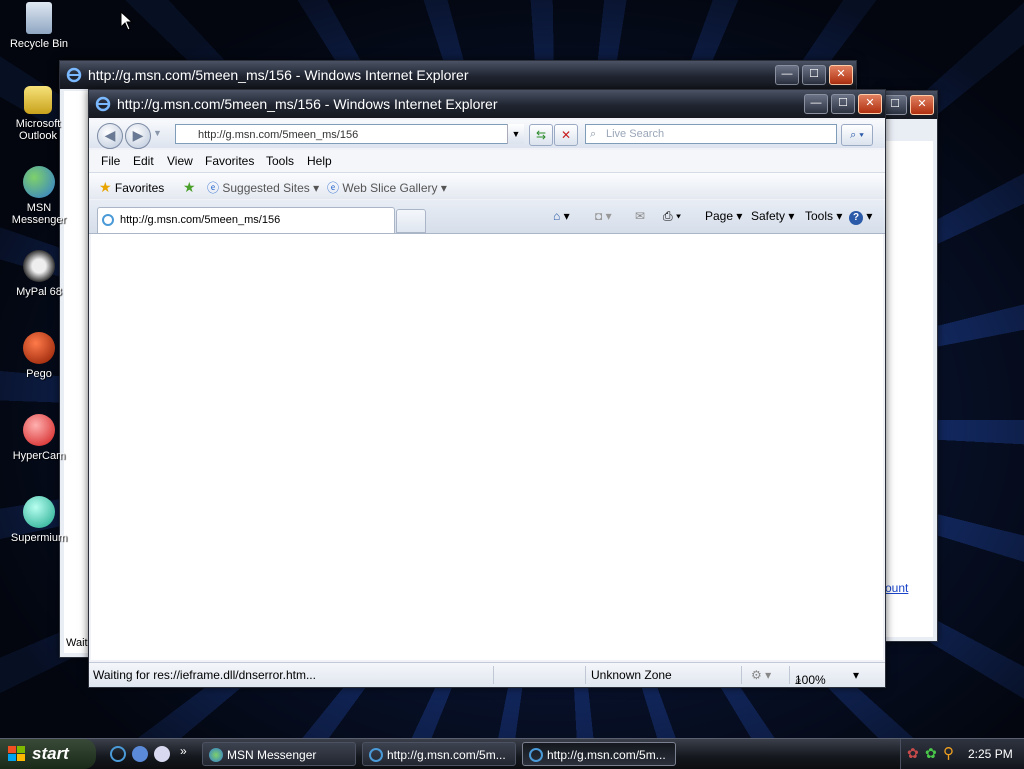  I want to click on refresh-button: ⇆, so click(541, 135).